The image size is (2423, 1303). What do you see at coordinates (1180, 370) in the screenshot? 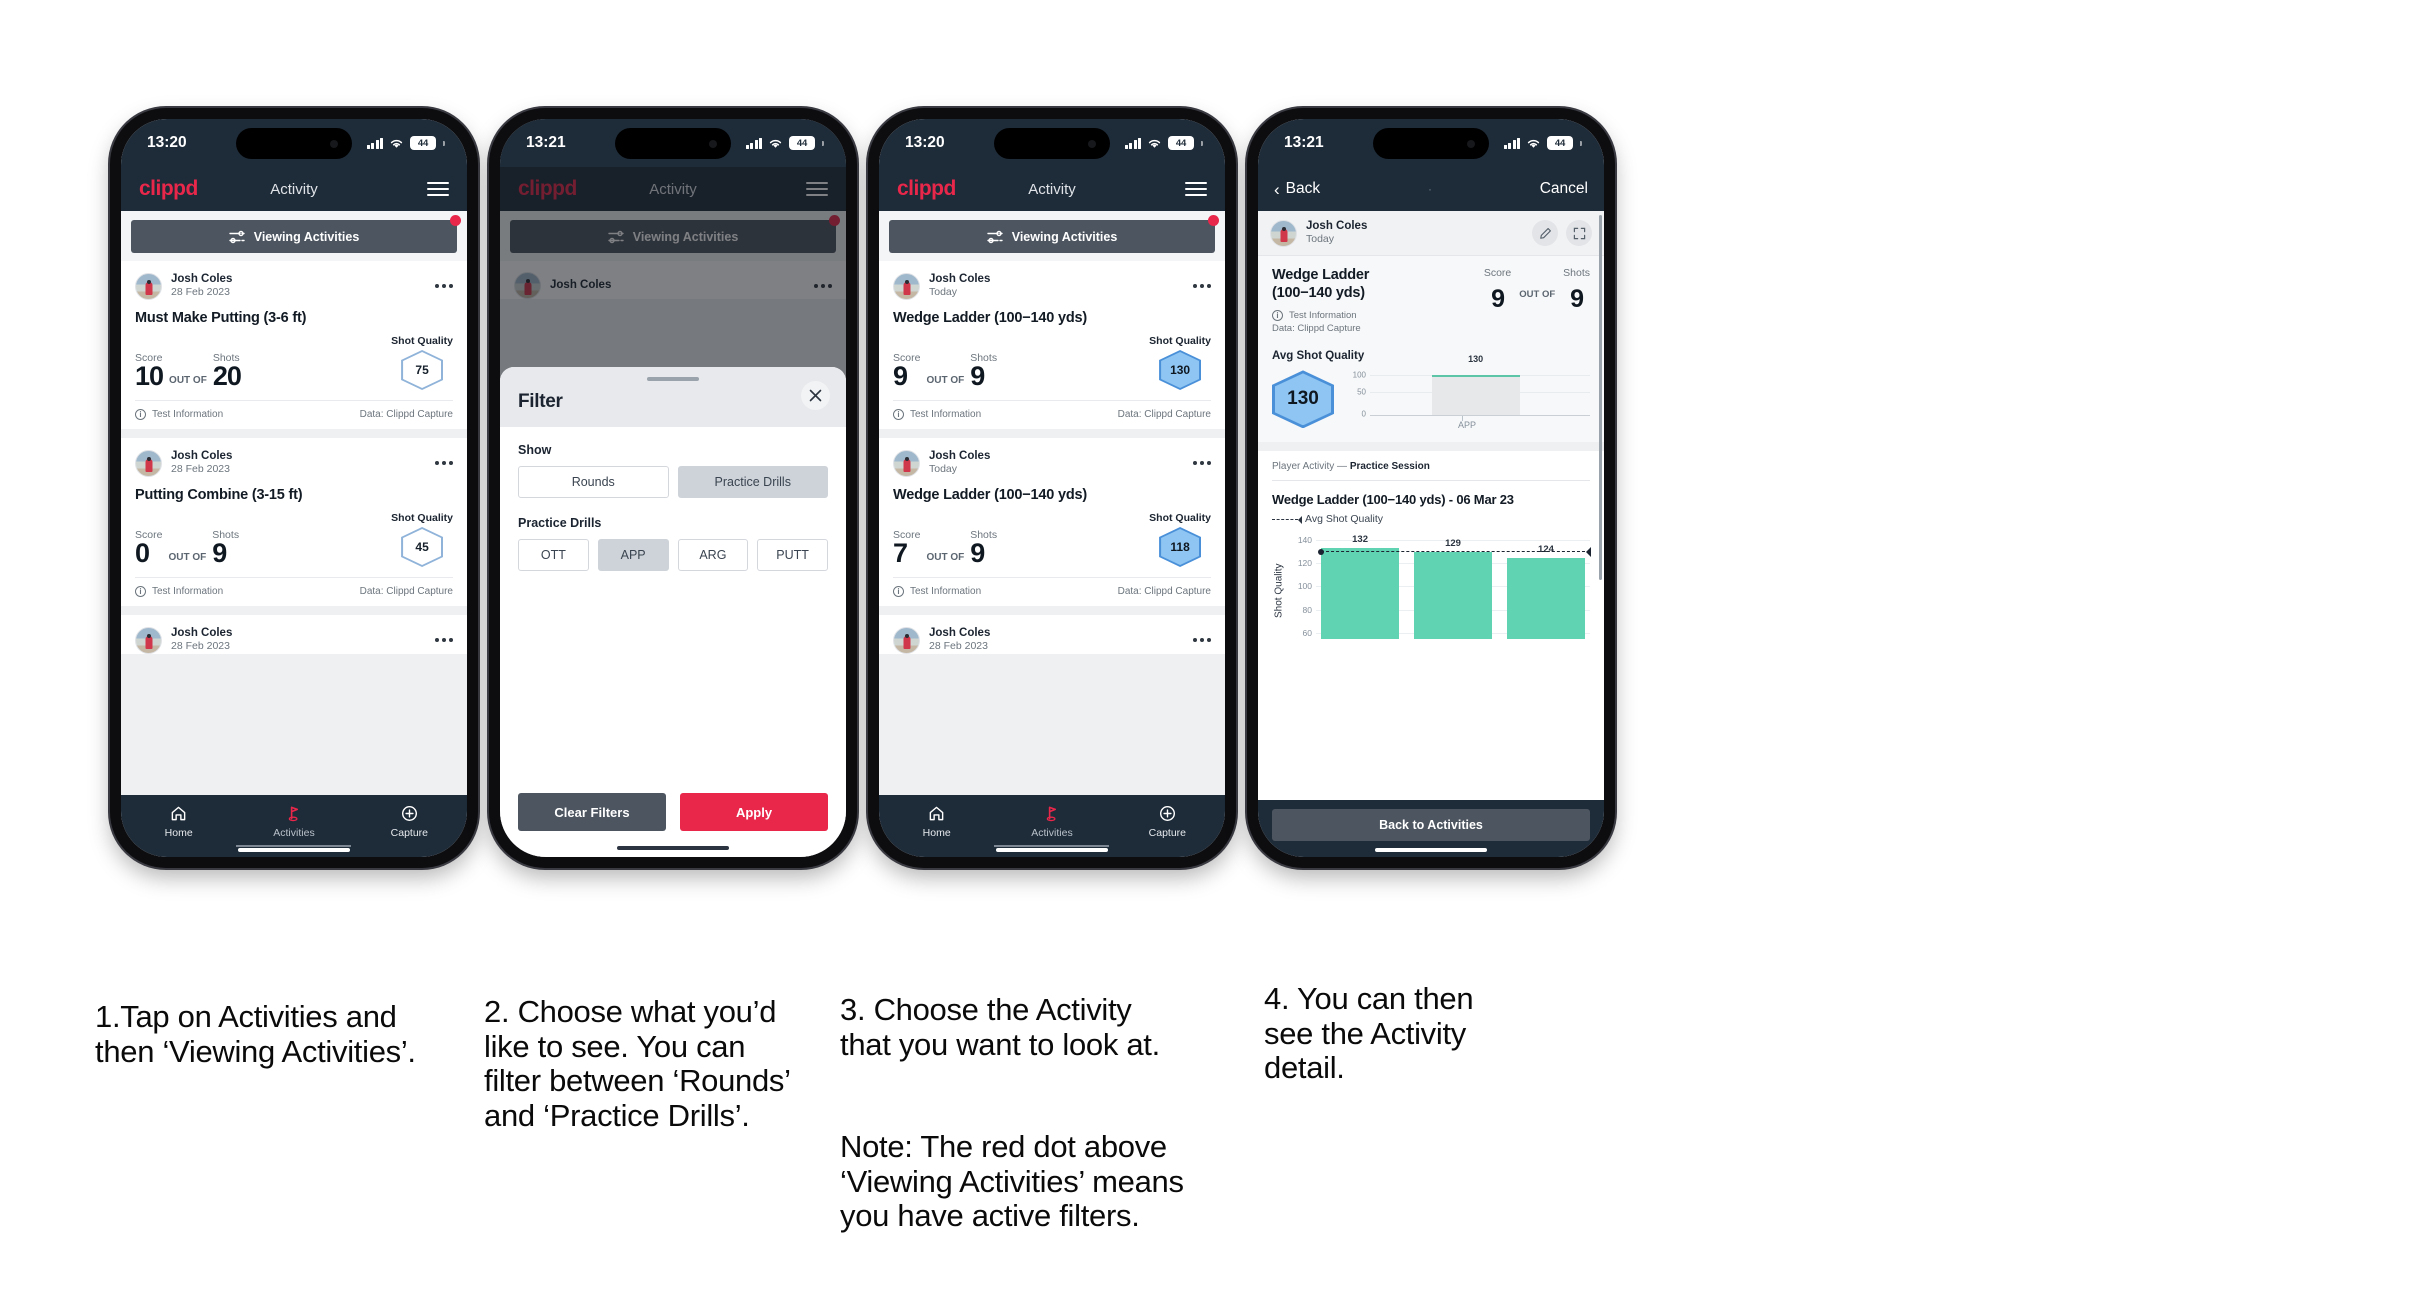
I see `shot-quality-value: 130` at bounding box center [1180, 370].